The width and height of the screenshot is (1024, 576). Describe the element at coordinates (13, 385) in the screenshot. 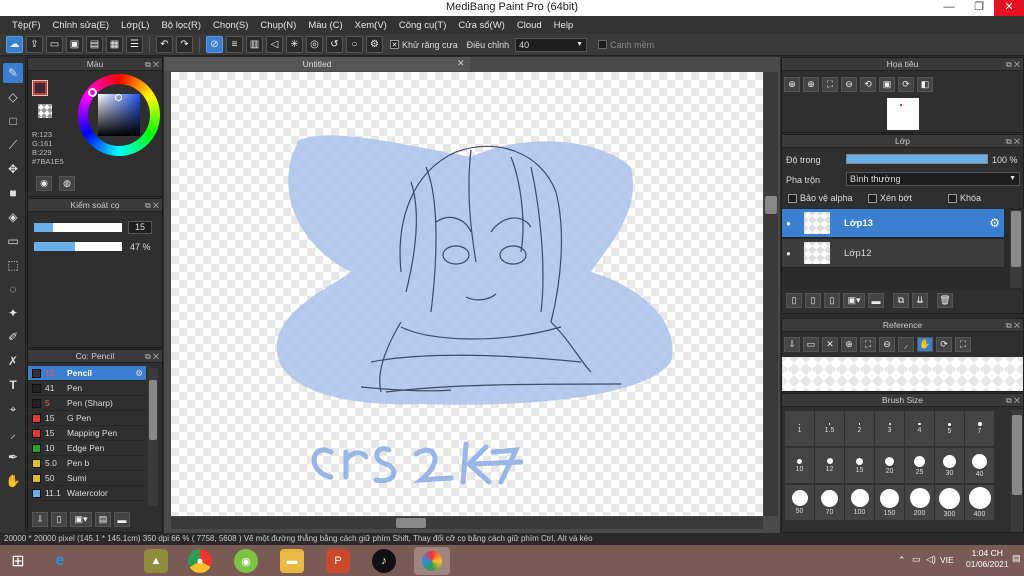

I see `text-tool-icon: T` at that location.